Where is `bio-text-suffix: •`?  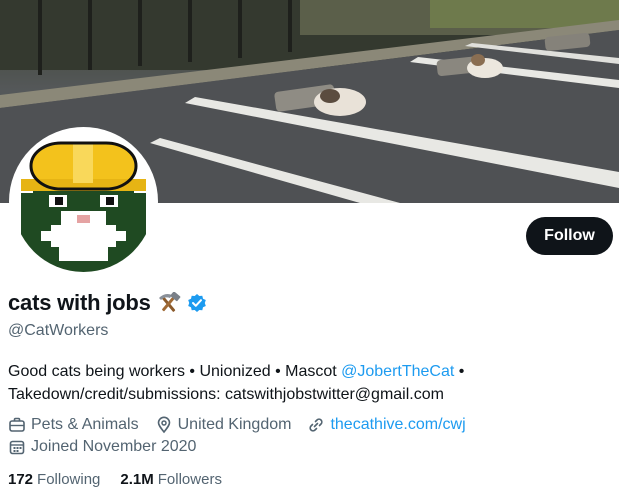 bio-text-suffix: • is located at coordinates (459, 371).